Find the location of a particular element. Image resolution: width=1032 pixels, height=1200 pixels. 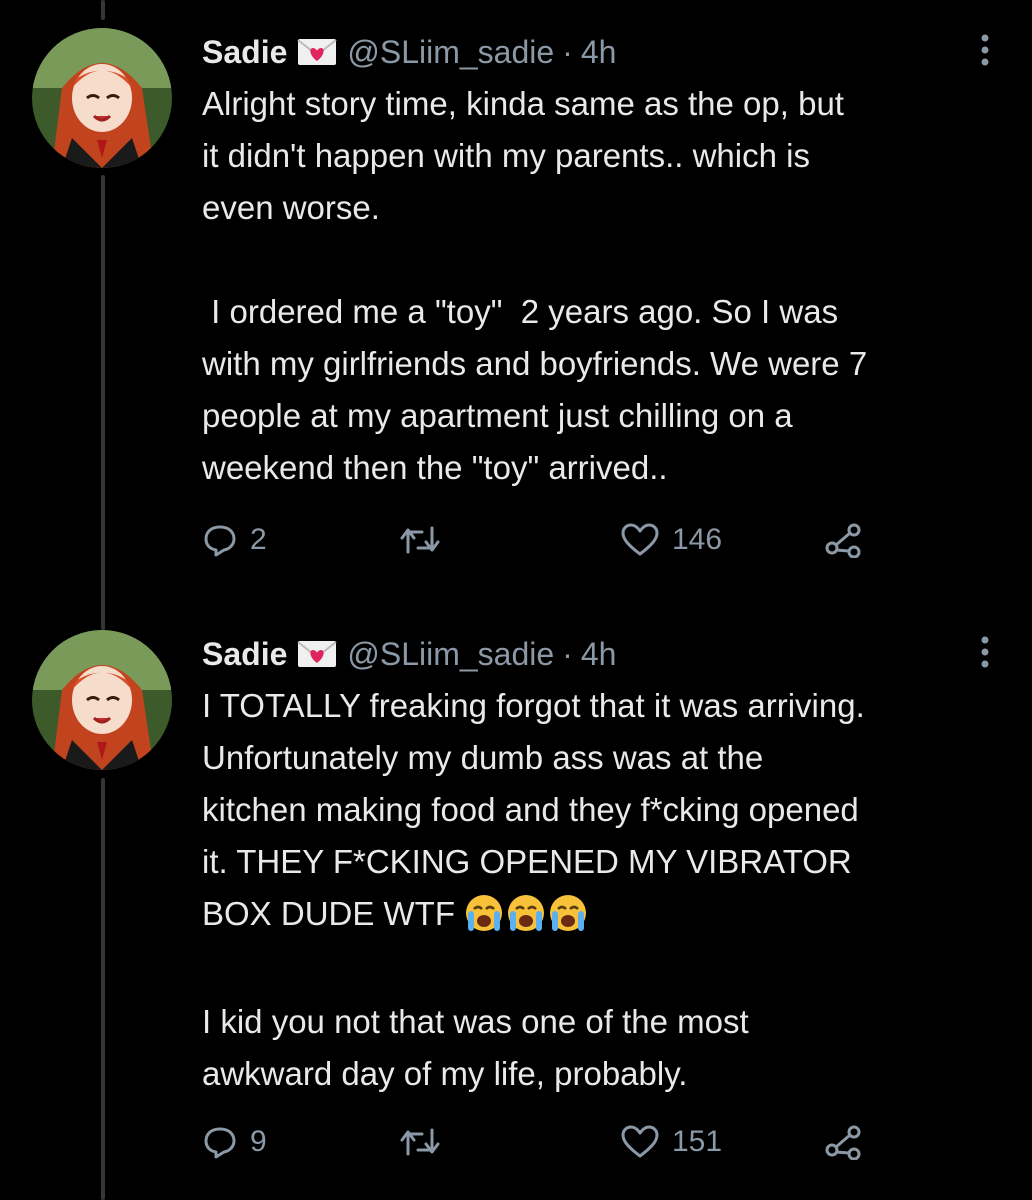

reply-count: 2 is located at coordinates (258, 539).